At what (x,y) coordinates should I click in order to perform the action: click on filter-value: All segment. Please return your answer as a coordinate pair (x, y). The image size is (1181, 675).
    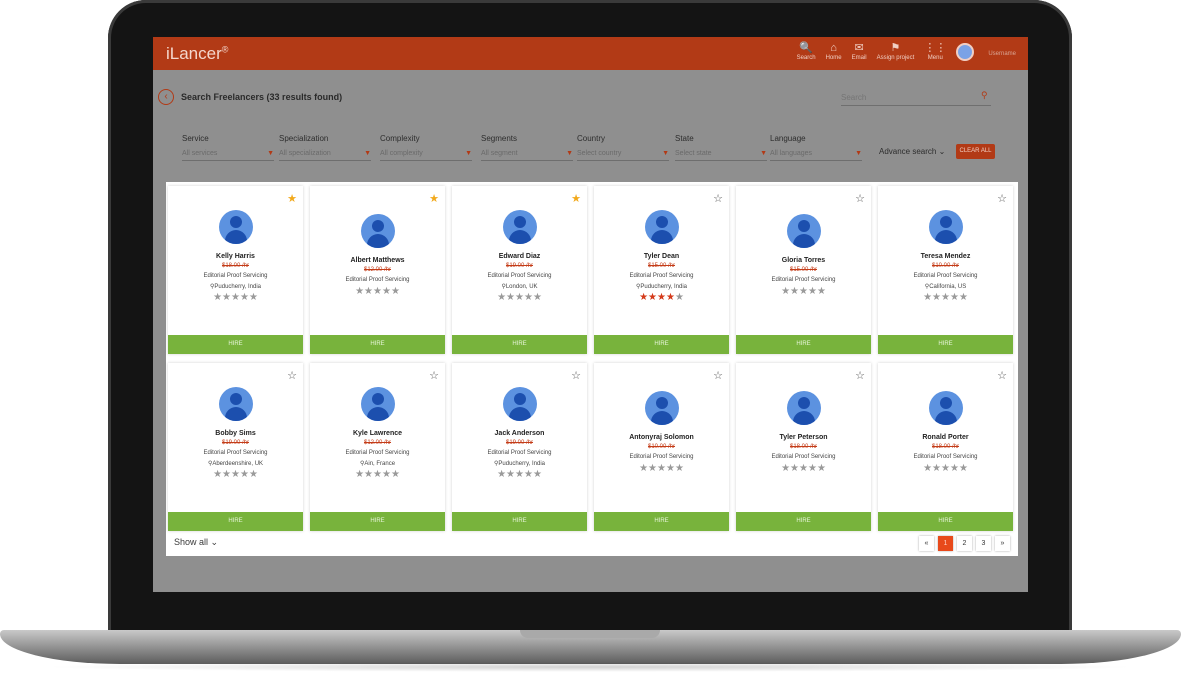
    Looking at the image, I should click on (499, 153).